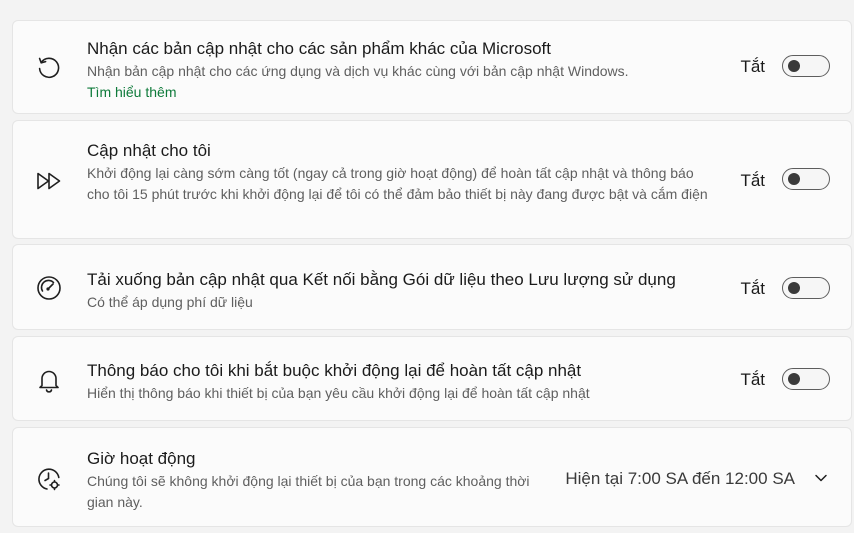 The height and width of the screenshot is (533, 854). Describe the element at coordinates (680, 478) in the screenshot. I see `active-hours-value: Hiện tại 7:00 SA đến 12:00 SA` at that location.